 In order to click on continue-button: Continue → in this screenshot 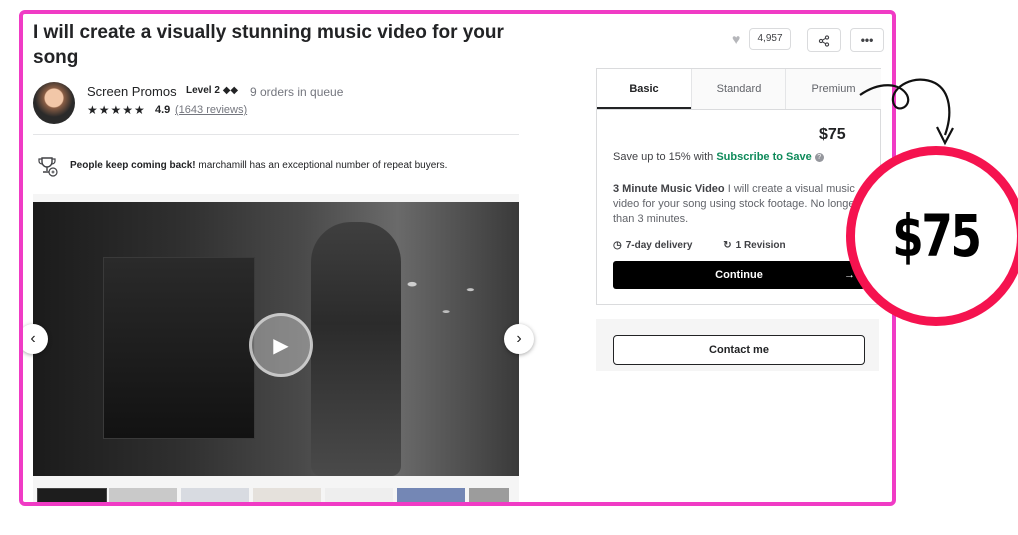, I will do `click(739, 275)`.